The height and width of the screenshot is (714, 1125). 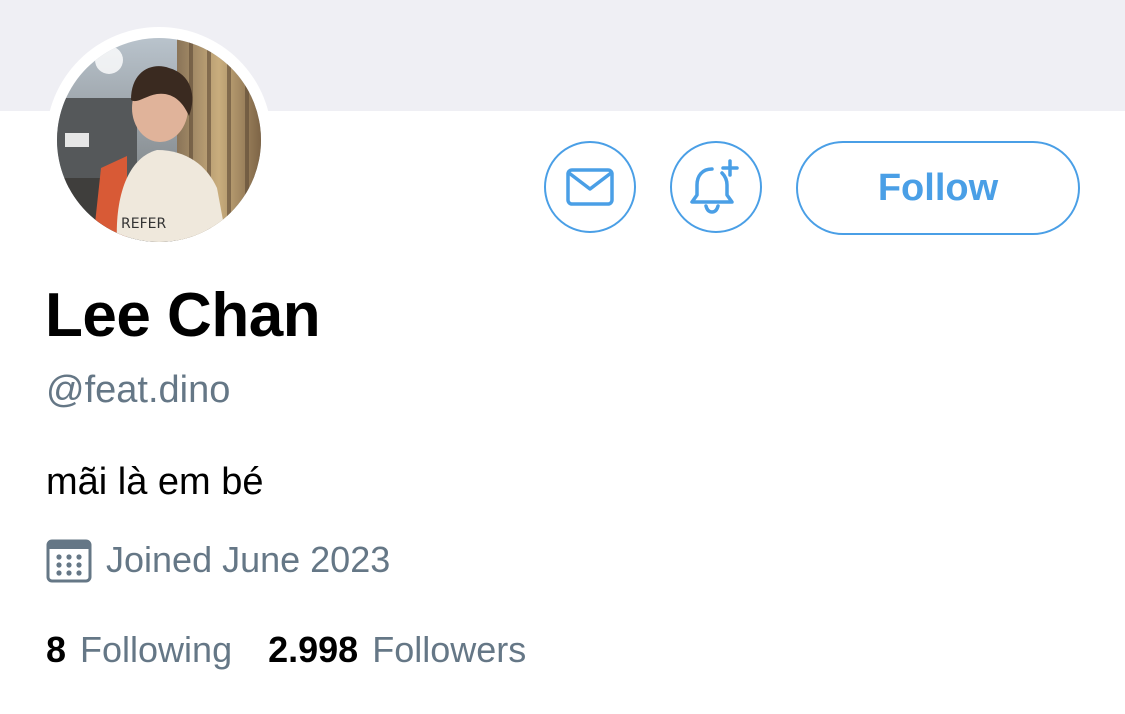 I want to click on avatar: REFER, so click(x=159, y=140).